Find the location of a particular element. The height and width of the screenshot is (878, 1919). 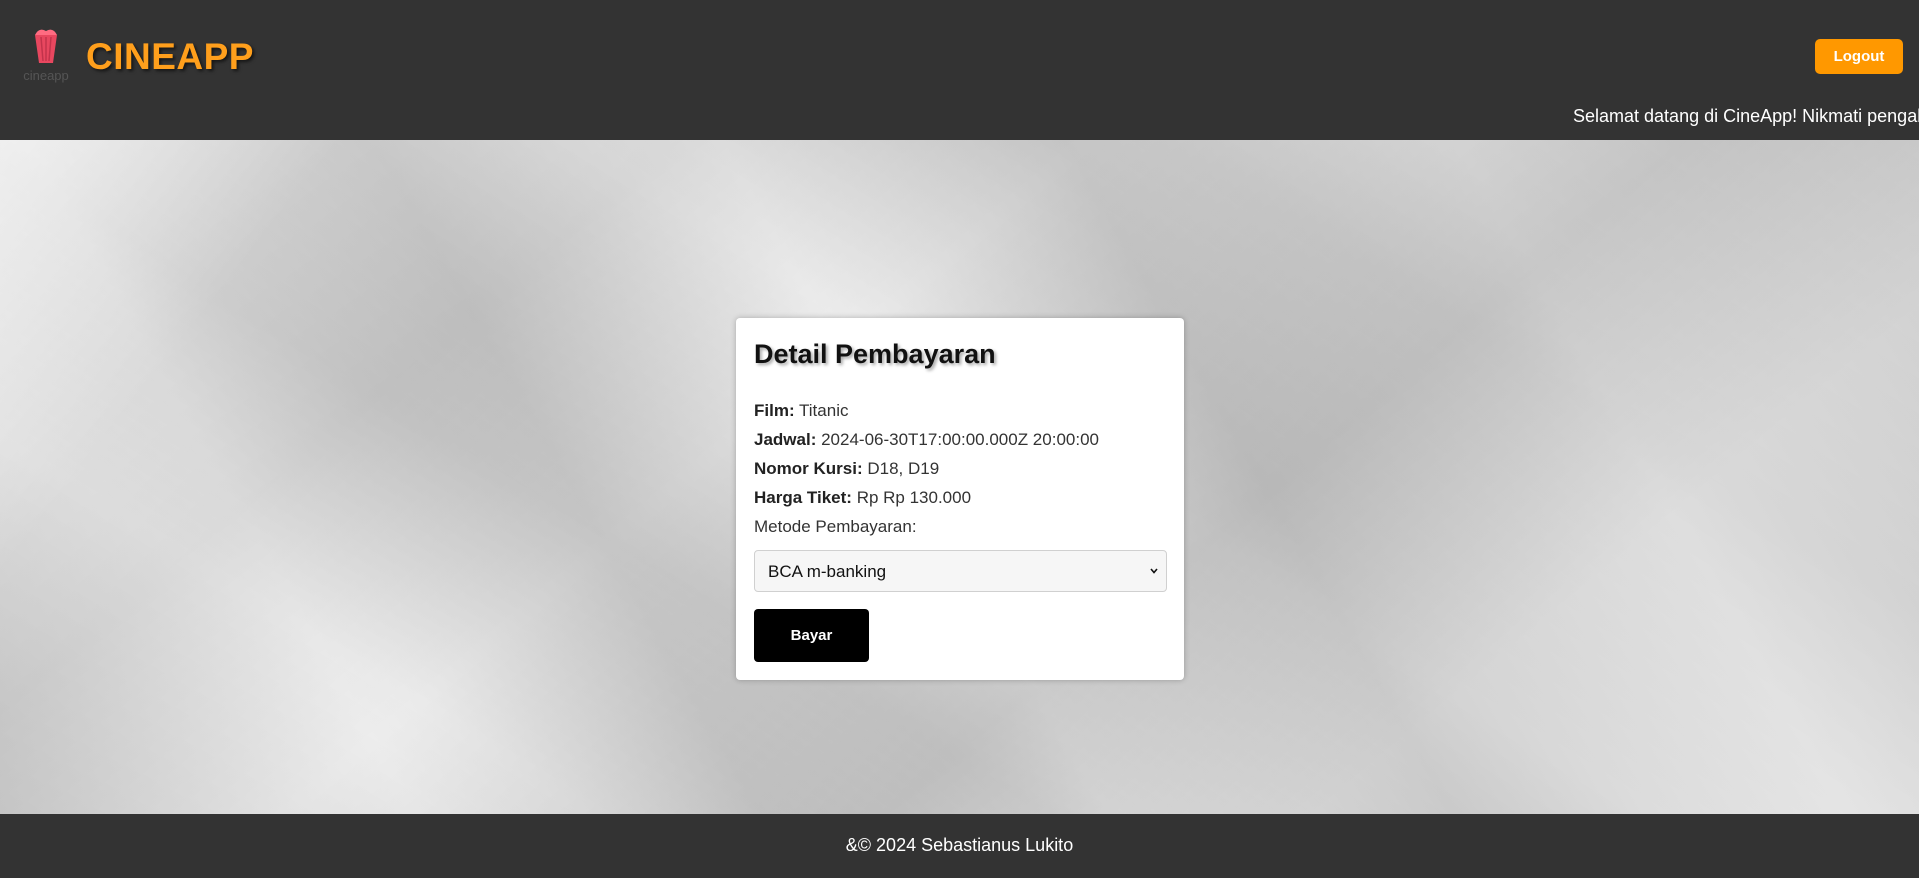

film-label: Film: is located at coordinates (774, 410).